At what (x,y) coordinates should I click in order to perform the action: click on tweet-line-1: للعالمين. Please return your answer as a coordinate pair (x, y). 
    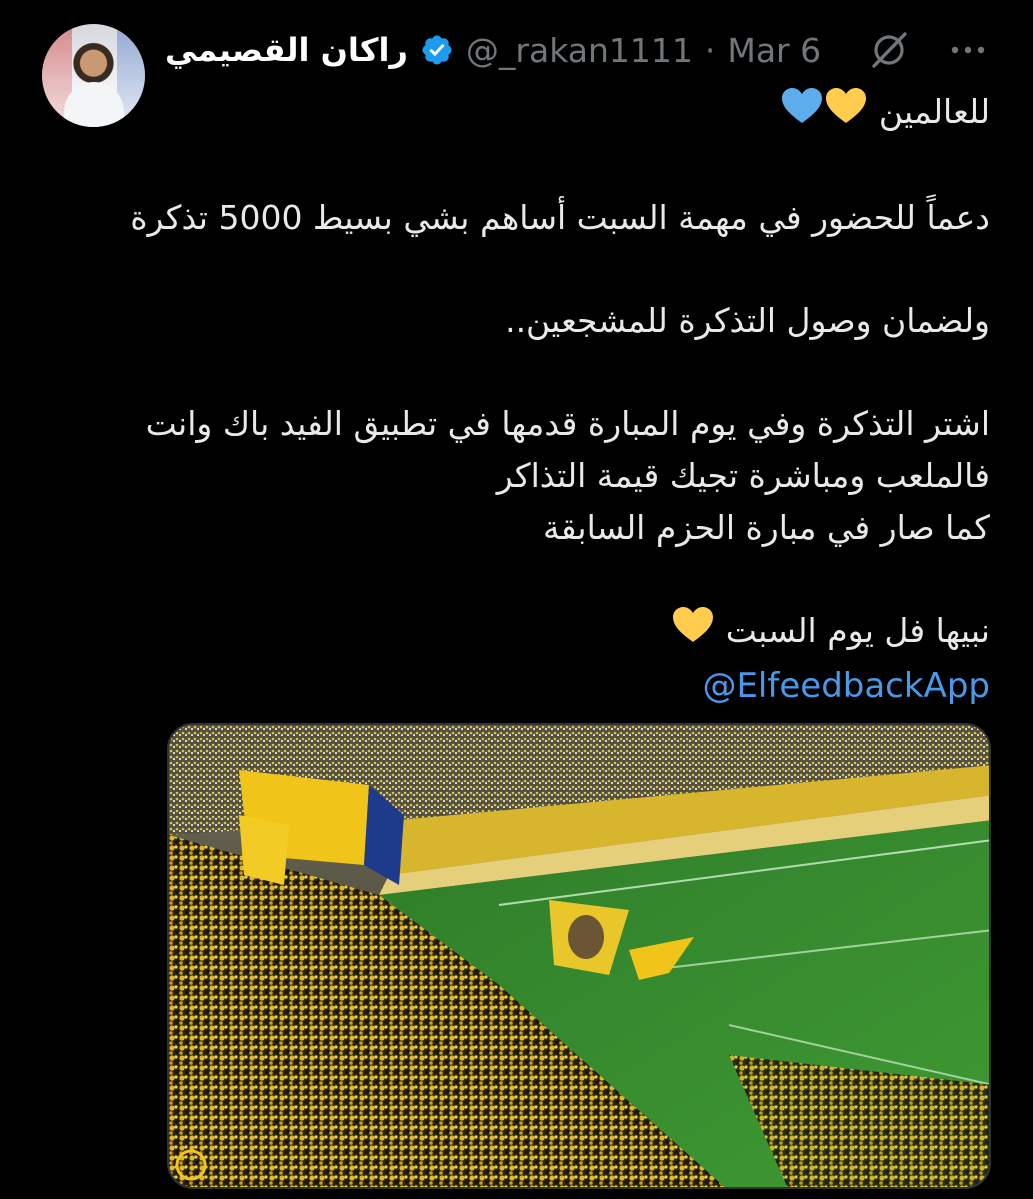
    Looking at the image, I should click on (577, 113).